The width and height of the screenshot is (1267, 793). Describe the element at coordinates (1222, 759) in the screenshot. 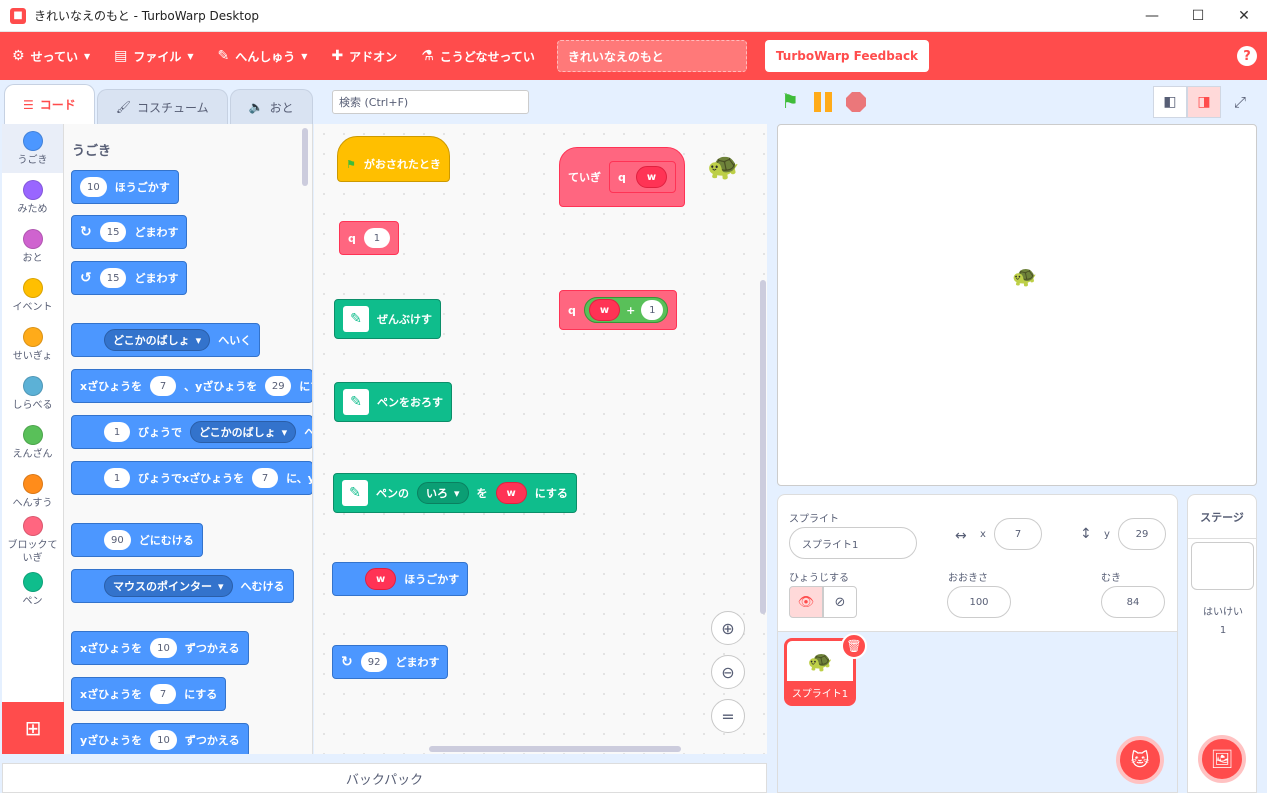

I see `add-backdrop-button: 🖼` at that location.